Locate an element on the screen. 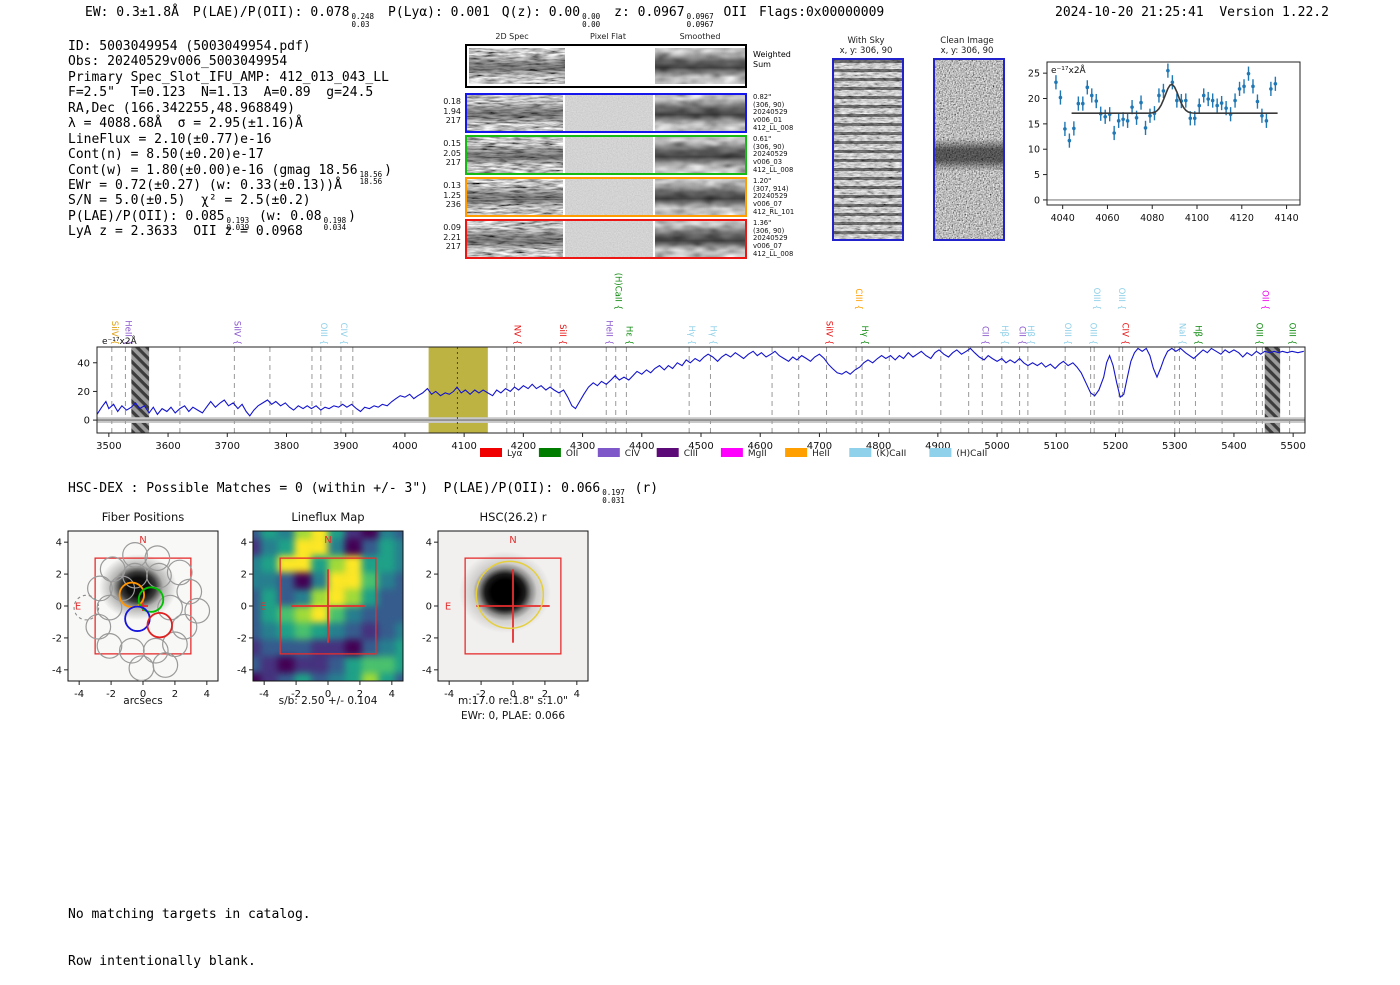 The image size is (1400, 985). y-tick-label: -2 is located at coordinates (57, 638).